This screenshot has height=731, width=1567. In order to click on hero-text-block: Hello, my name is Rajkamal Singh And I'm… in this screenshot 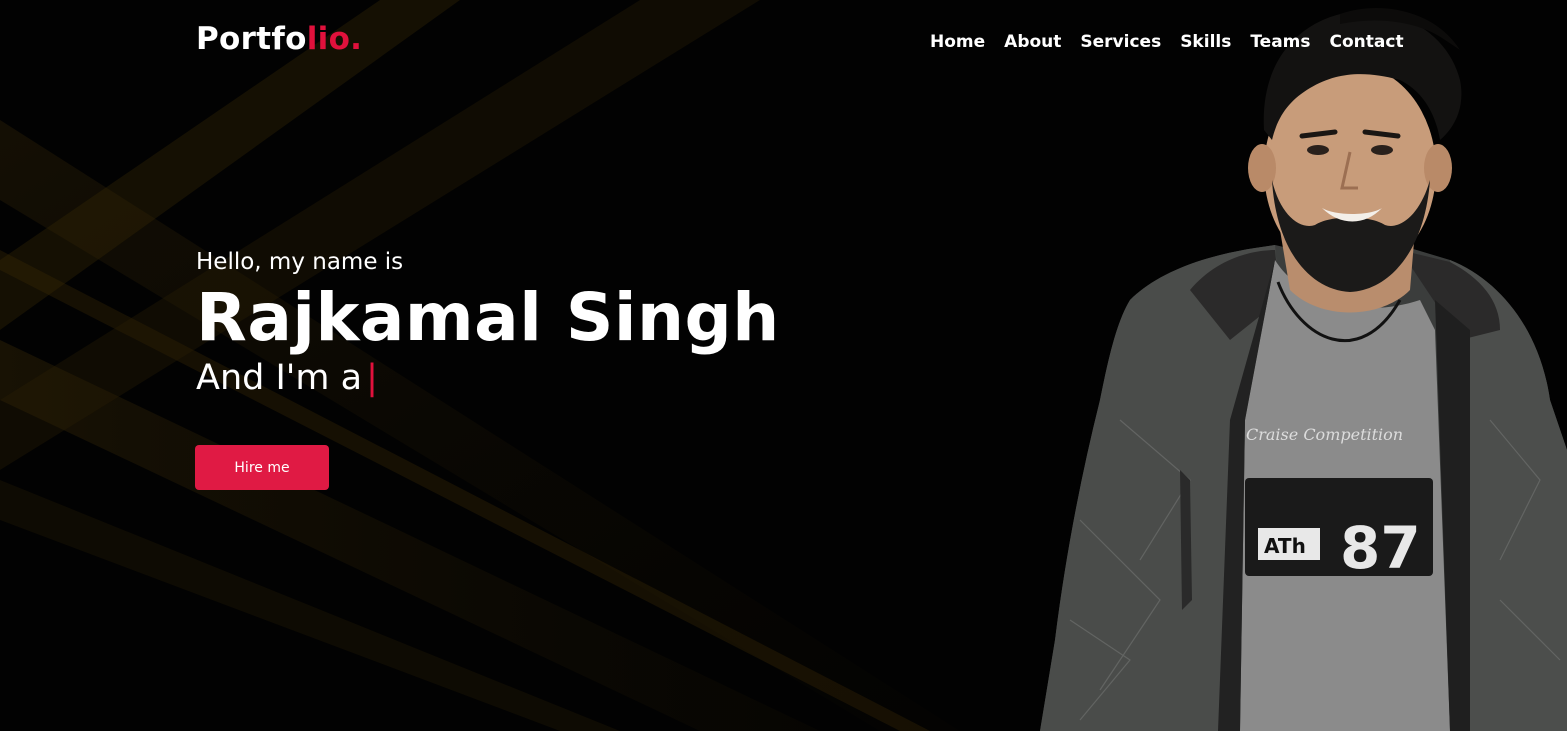, I will do `click(488, 323)`.